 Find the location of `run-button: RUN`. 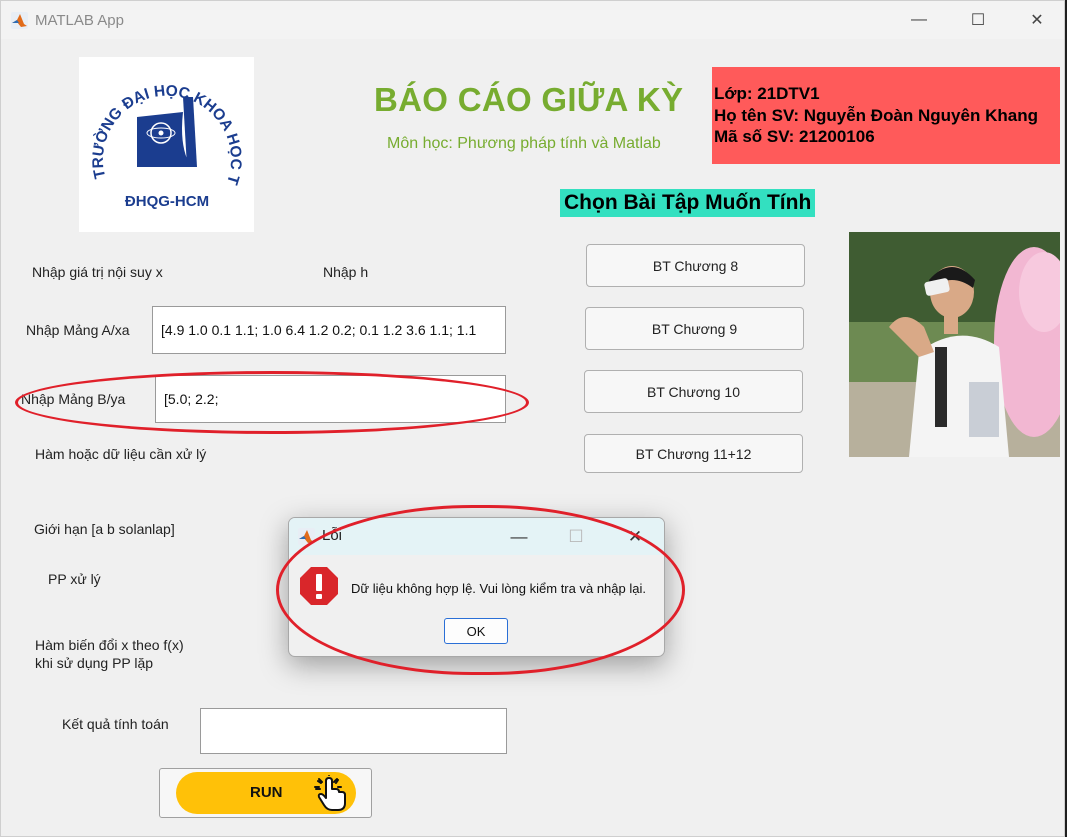

run-button: RUN is located at coordinates (265, 793).